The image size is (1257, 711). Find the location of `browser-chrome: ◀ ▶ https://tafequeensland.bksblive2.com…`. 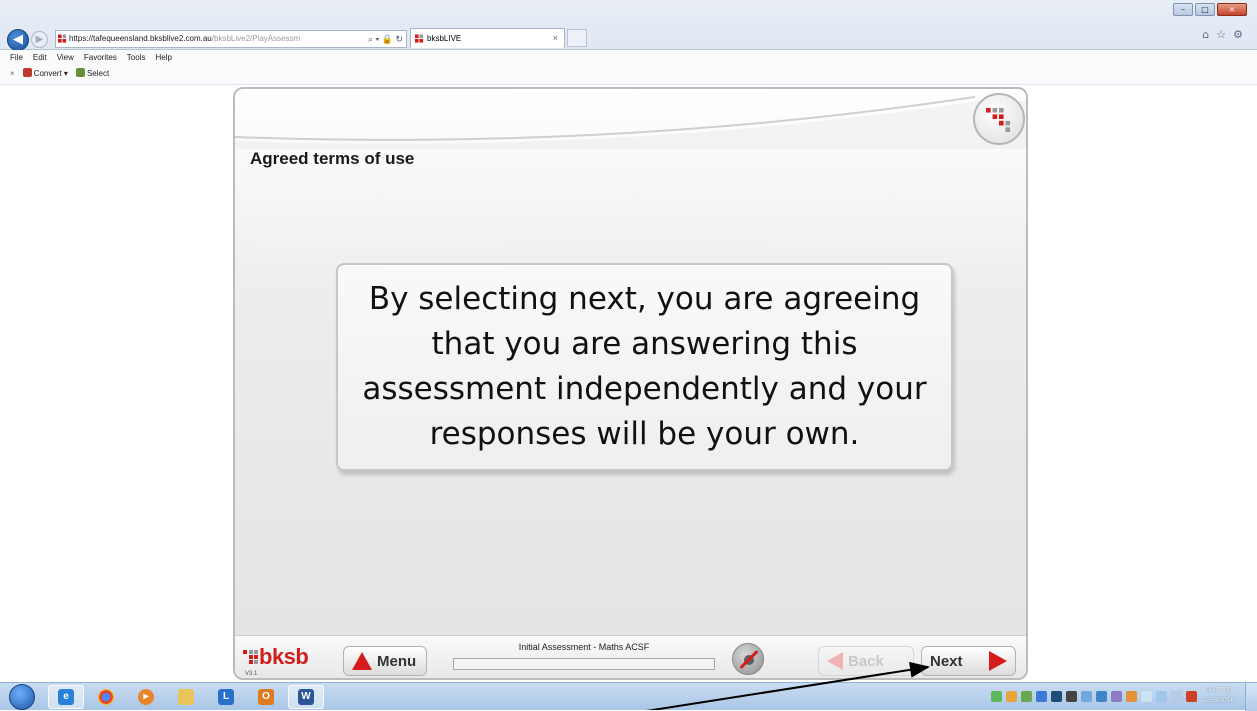

browser-chrome: ◀ ▶ https://tafequeensland.bksblive2.com… is located at coordinates (628, 25).